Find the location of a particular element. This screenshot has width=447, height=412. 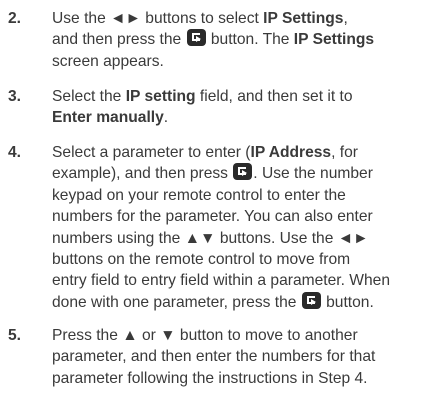

step-number: 4. is located at coordinates (15, 152).